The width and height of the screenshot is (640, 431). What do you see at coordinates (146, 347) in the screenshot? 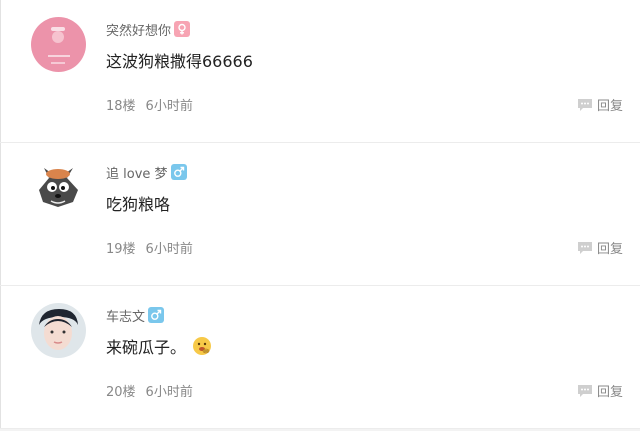
I see `comment-text: 来碗瓜子。` at bounding box center [146, 347].